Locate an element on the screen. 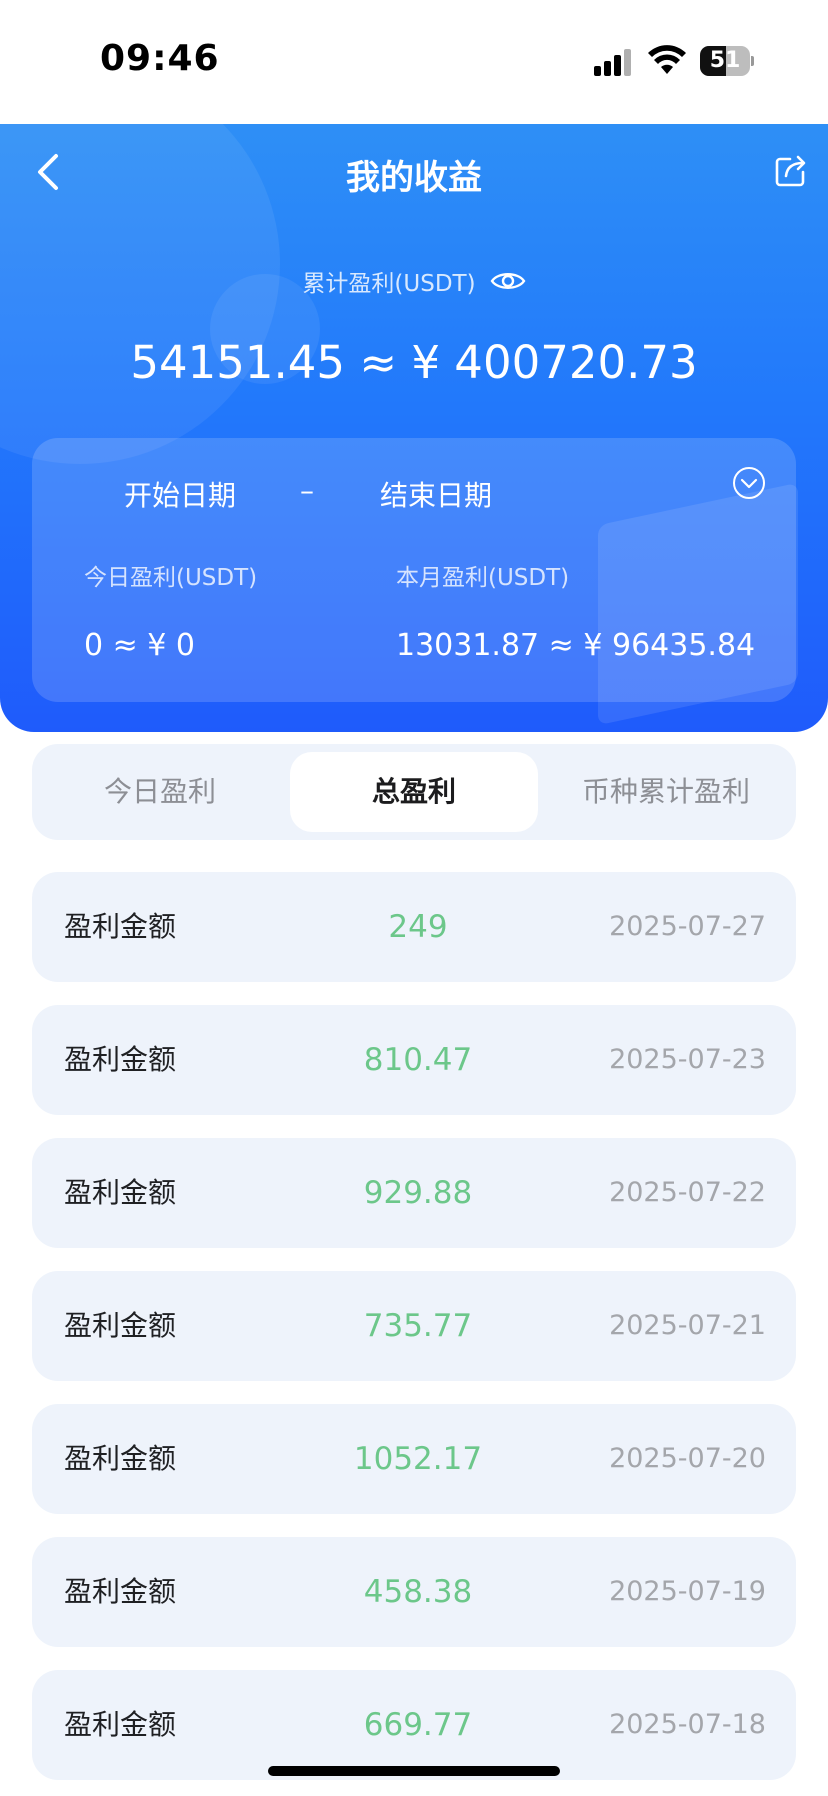 This screenshot has height=1796, width=828. battery-level: 51 is located at coordinates (725, 60).